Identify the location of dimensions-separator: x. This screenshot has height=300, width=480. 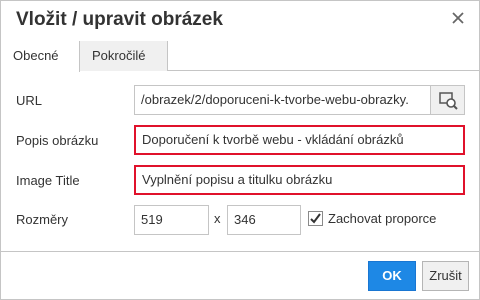
(217, 218).